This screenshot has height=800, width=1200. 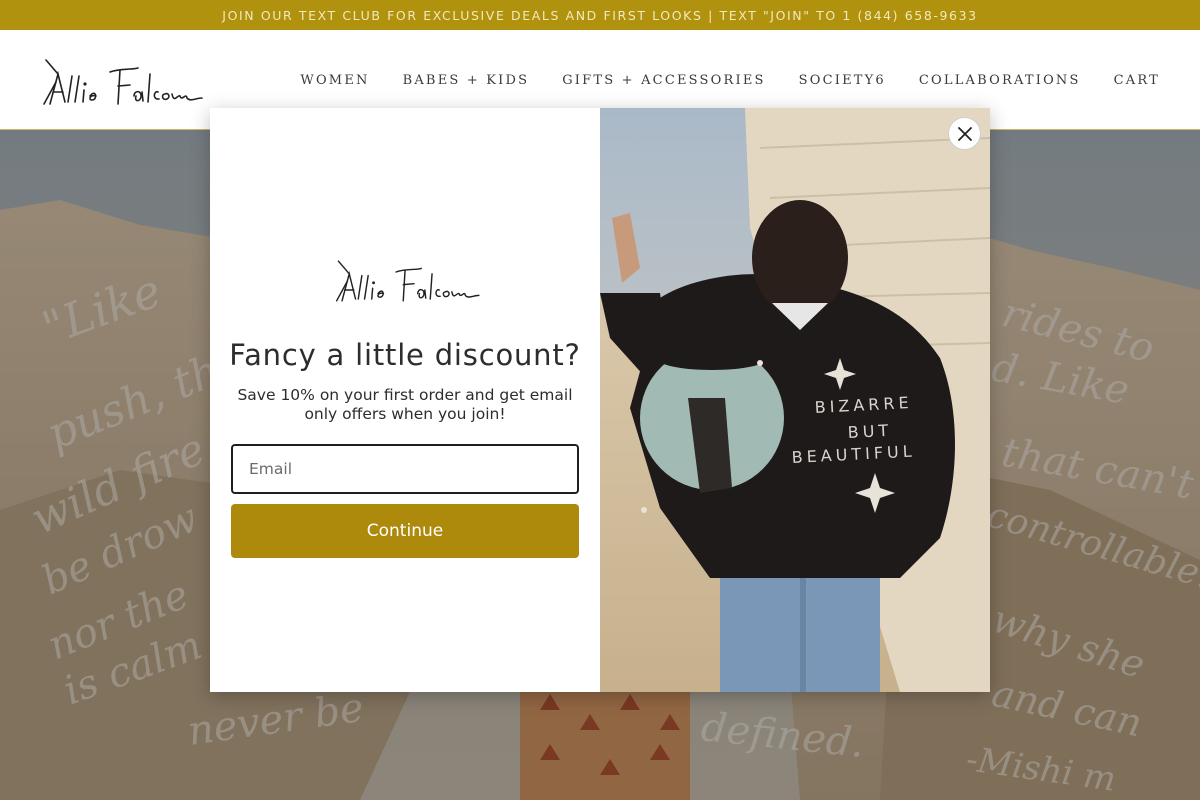 I want to click on email-field, so click(x=405, y=469).